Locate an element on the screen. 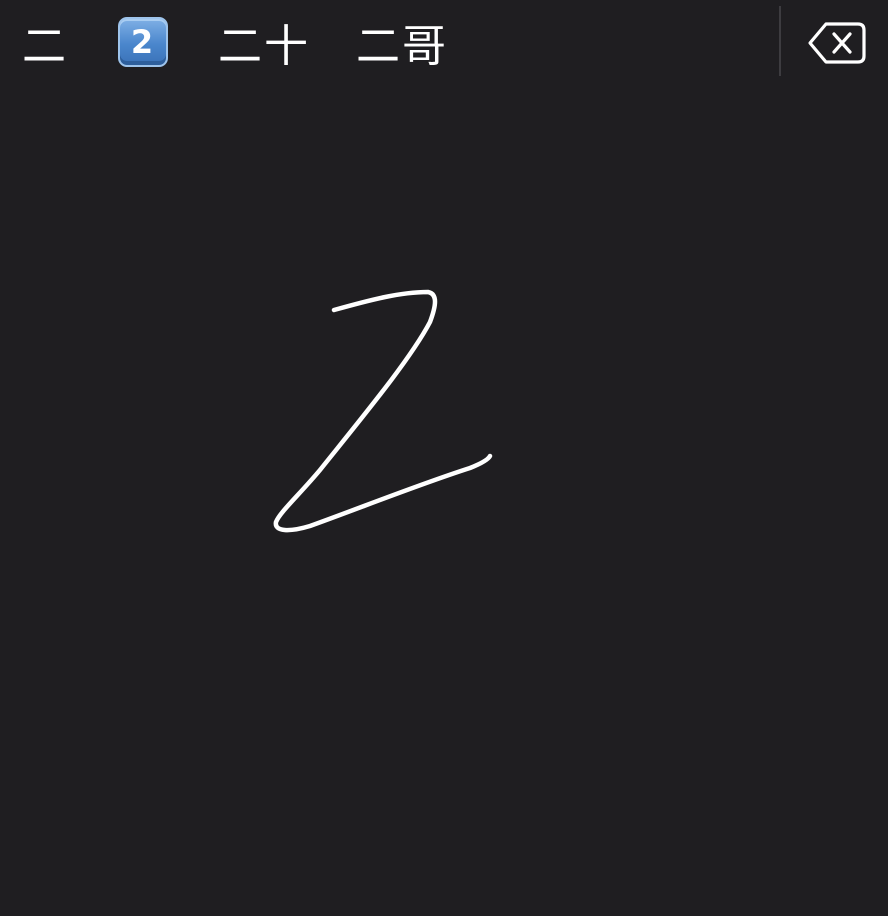 This screenshot has width=888, height=916. candidate-4-label: 二哥 is located at coordinates (402, 46).